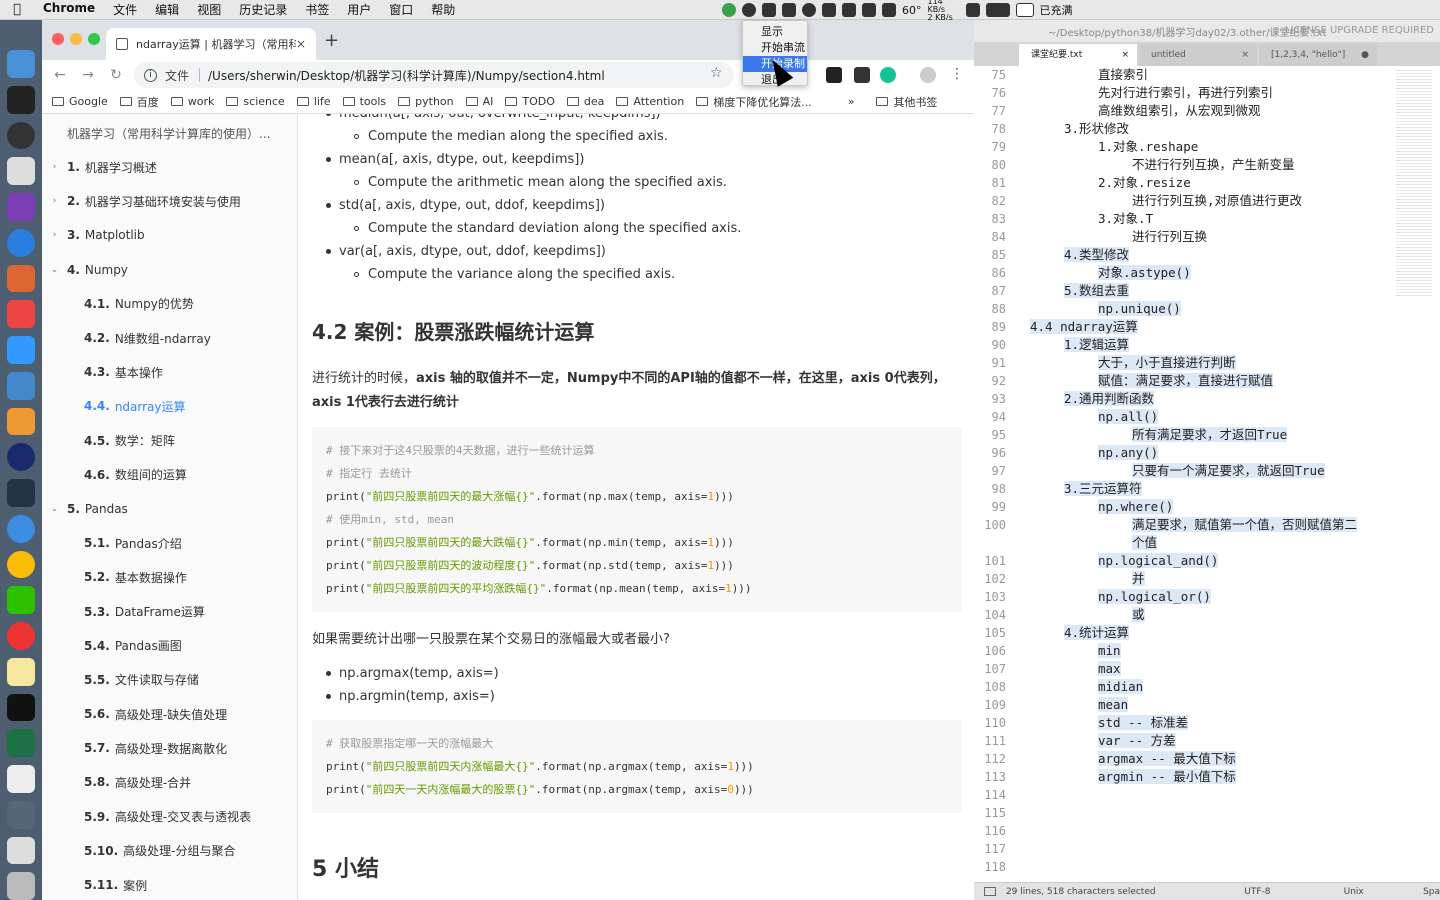 This screenshot has width=1440, height=900. I want to click on pycharm-icon, so click(21, 707).